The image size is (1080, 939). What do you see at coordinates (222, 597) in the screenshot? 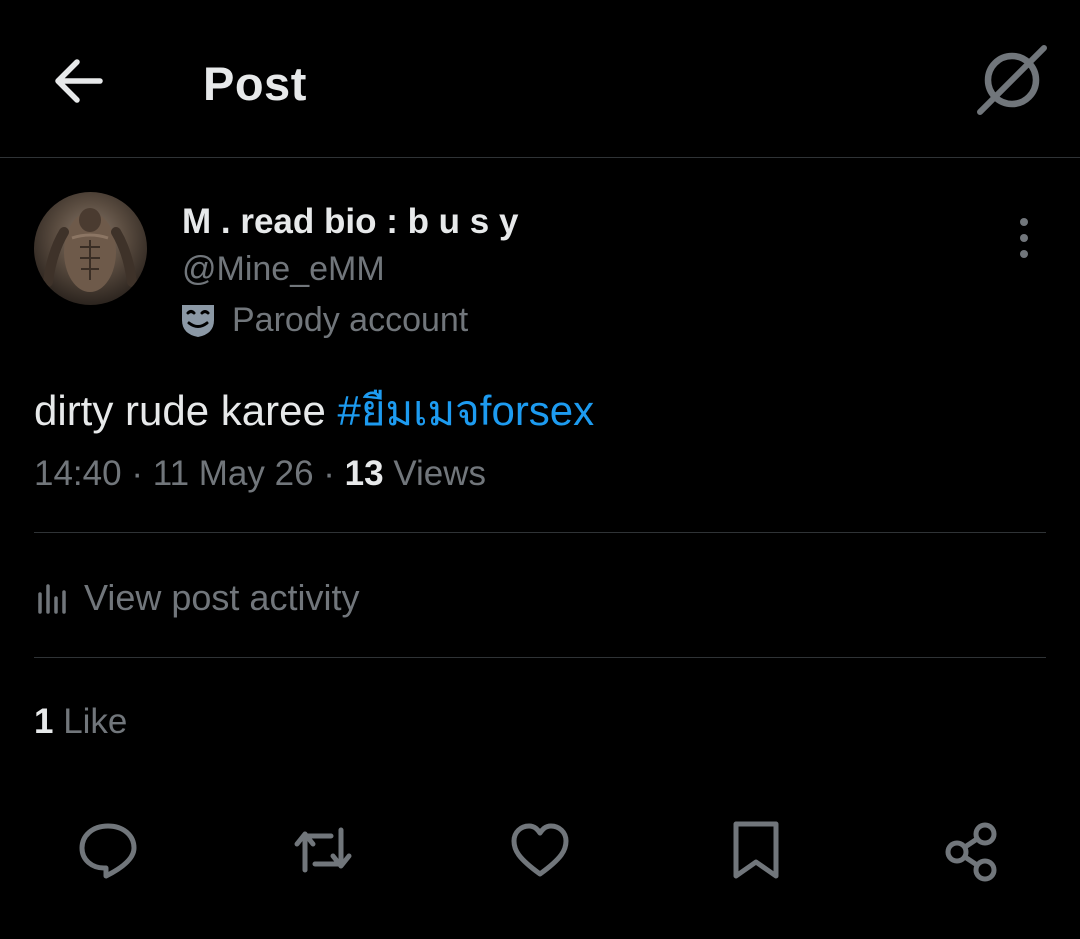
I see `view-post-activity-label: View post activity` at bounding box center [222, 597].